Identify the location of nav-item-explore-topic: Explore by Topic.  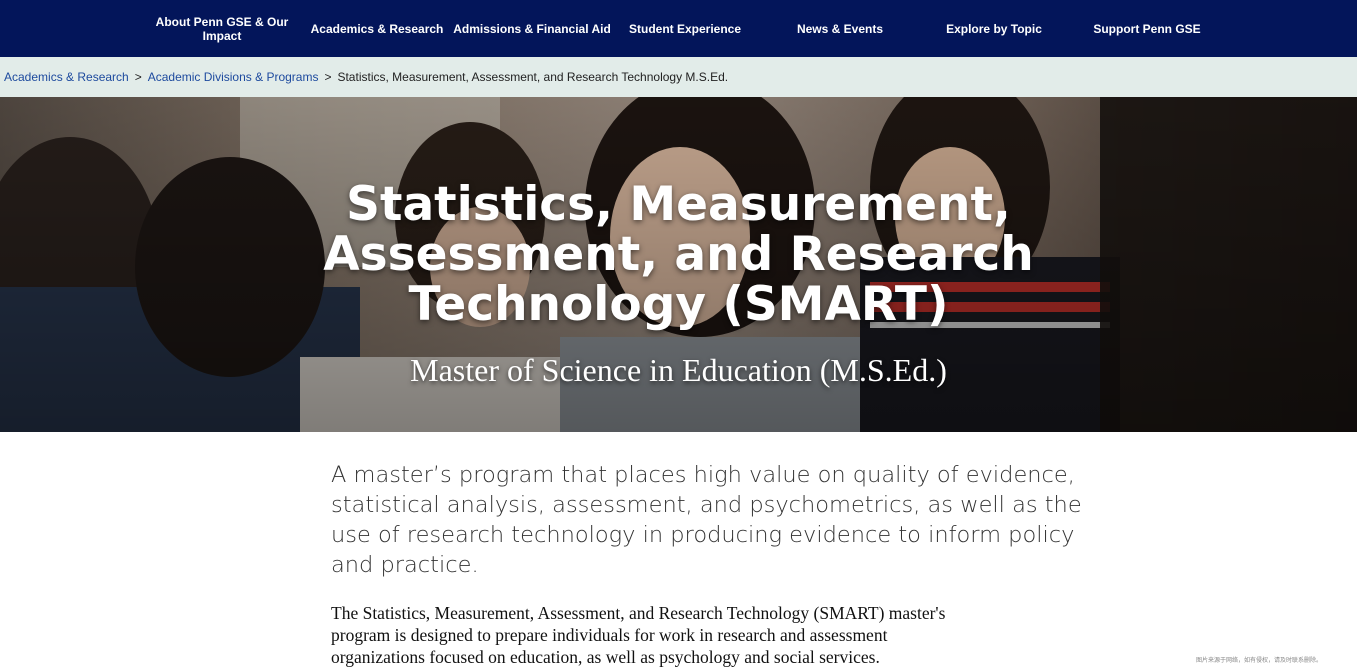
(994, 28).